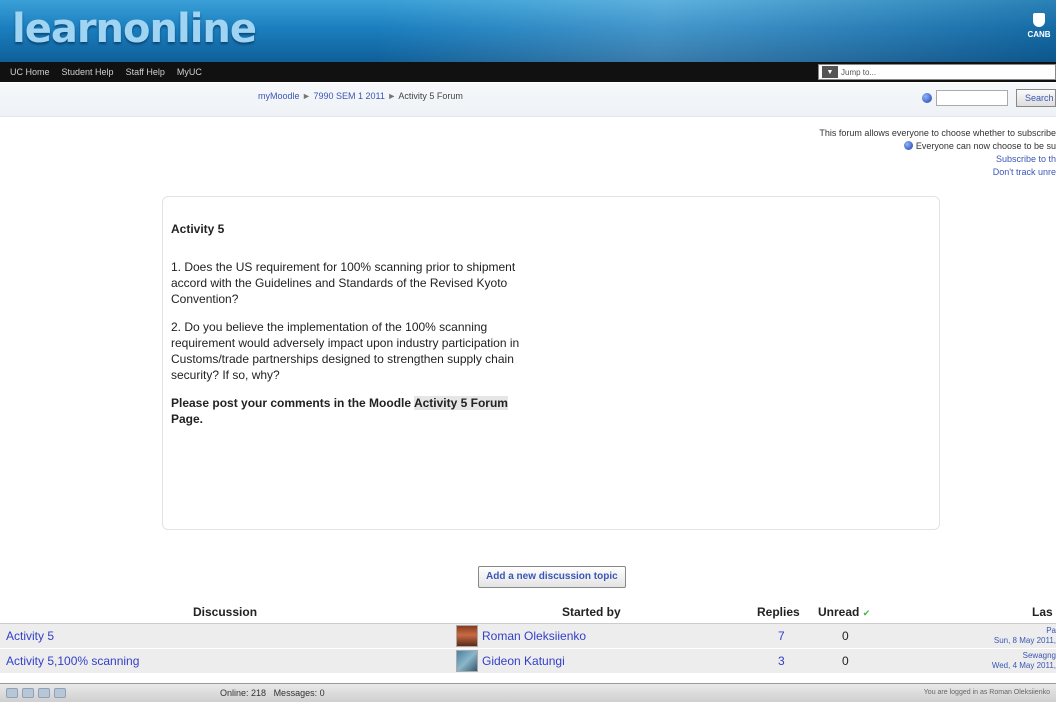 This screenshot has width=1056, height=702. I want to click on header-unread: Unread ✔, so click(844, 612).